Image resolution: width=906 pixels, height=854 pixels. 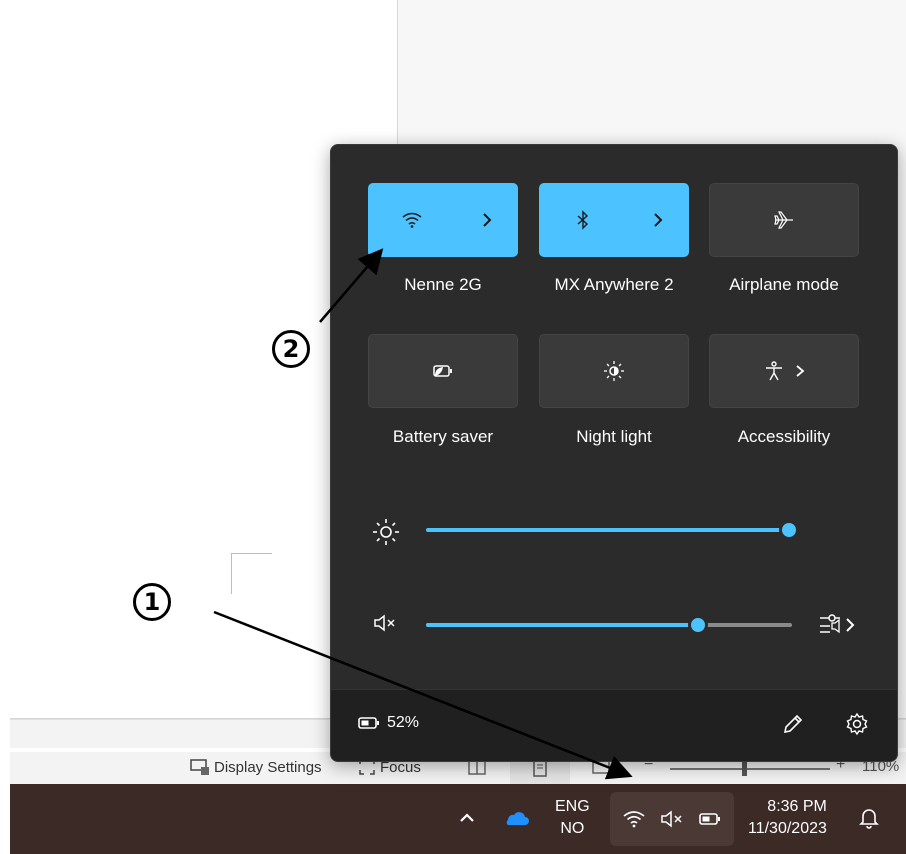 I want to click on clock-date: 11/30/2023, so click(x=787, y=828).